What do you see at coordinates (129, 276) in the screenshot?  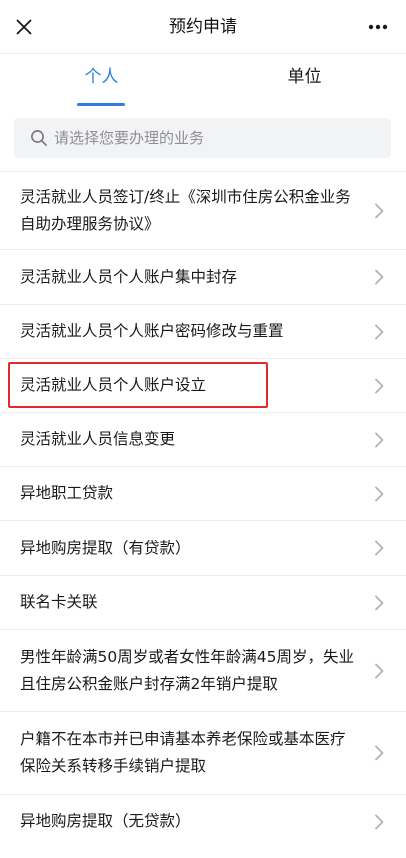 I see `list-item-label: 灵活就业人员个人账户集中封存` at bounding box center [129, 276].